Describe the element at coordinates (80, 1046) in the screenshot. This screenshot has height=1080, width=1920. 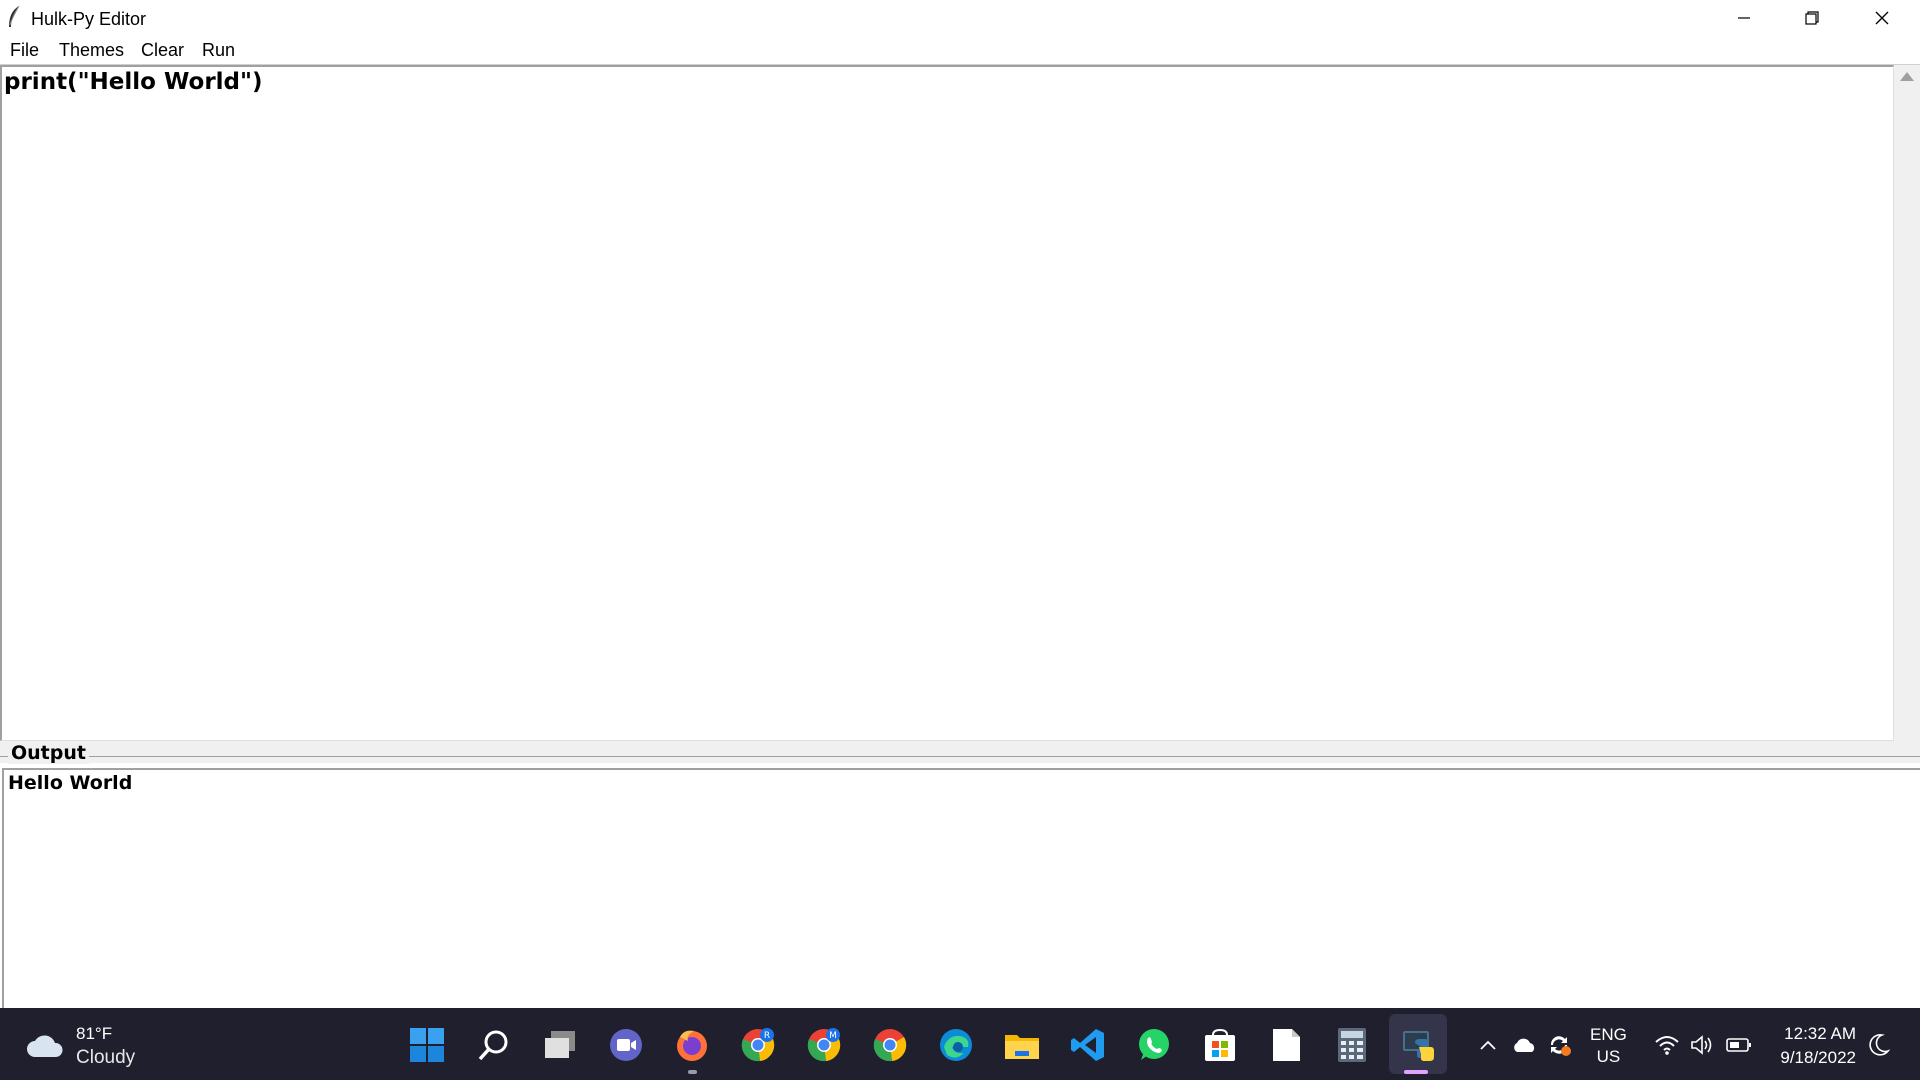
I see `weather-widget: 81°F Cloudy` at that location.